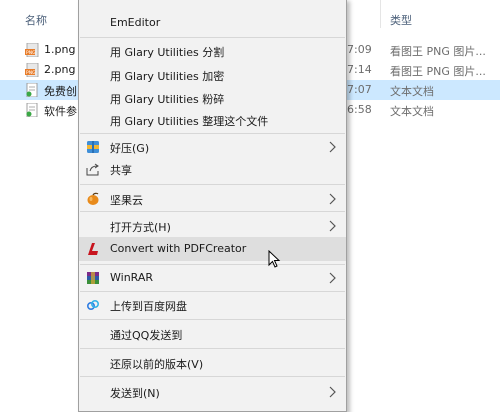 The height and width of the screenshot is (412, 500). What do you see at coordinates (135, 393) in the screenshot?
I see `menu-item-label: 发送到(N)` at bounding box center [135, 393].